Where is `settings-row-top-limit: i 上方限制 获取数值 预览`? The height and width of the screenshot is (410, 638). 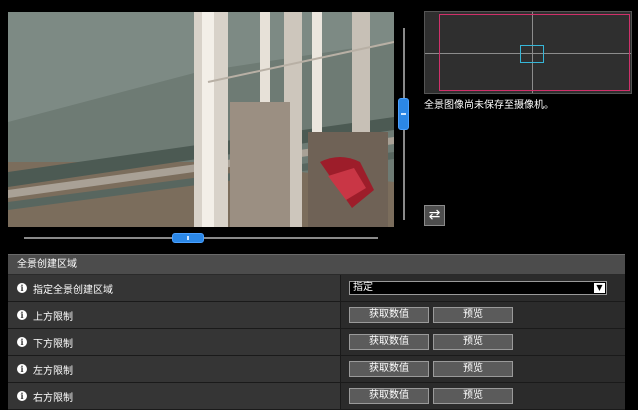
settings-row-top-limit: i 上方限制 获取数值 预览 is located at coordinates (316, 315).